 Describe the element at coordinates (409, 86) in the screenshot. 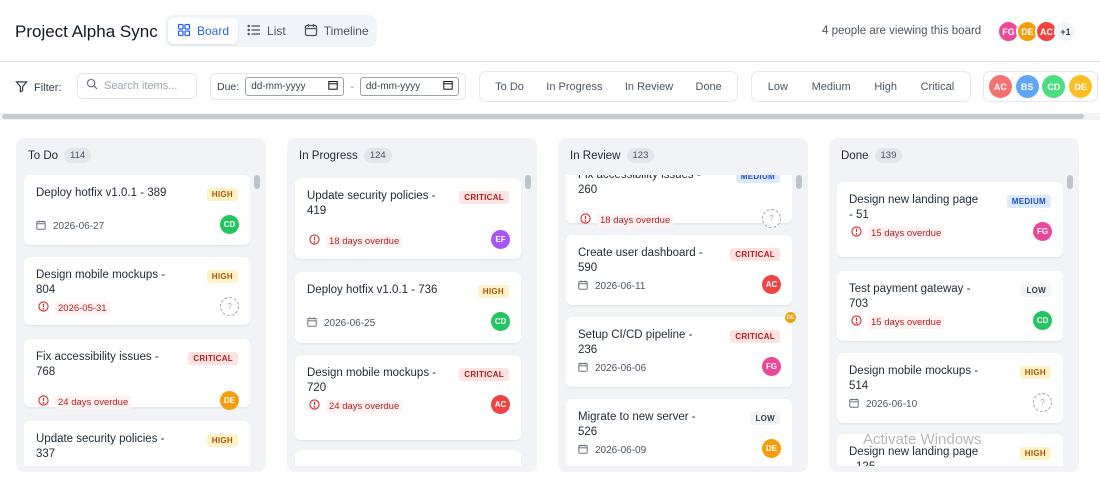

I see `due-to-input: dd-mm-yyyy` at that location.